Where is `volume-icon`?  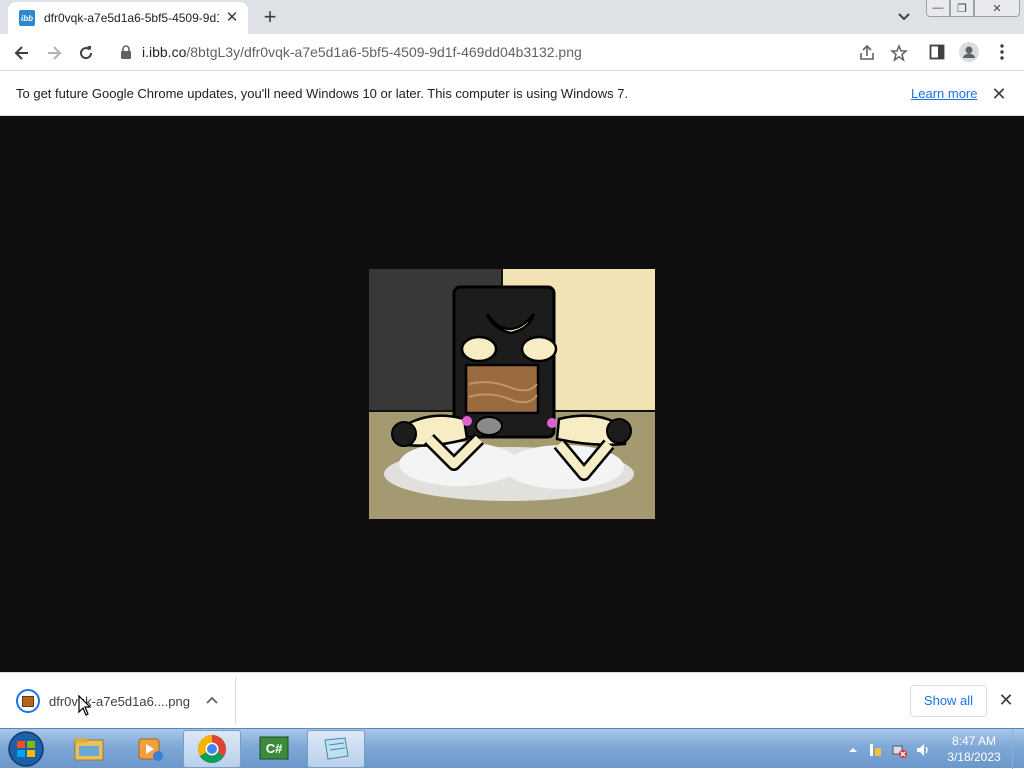
volume-icon is located at coordinates (923, 750).